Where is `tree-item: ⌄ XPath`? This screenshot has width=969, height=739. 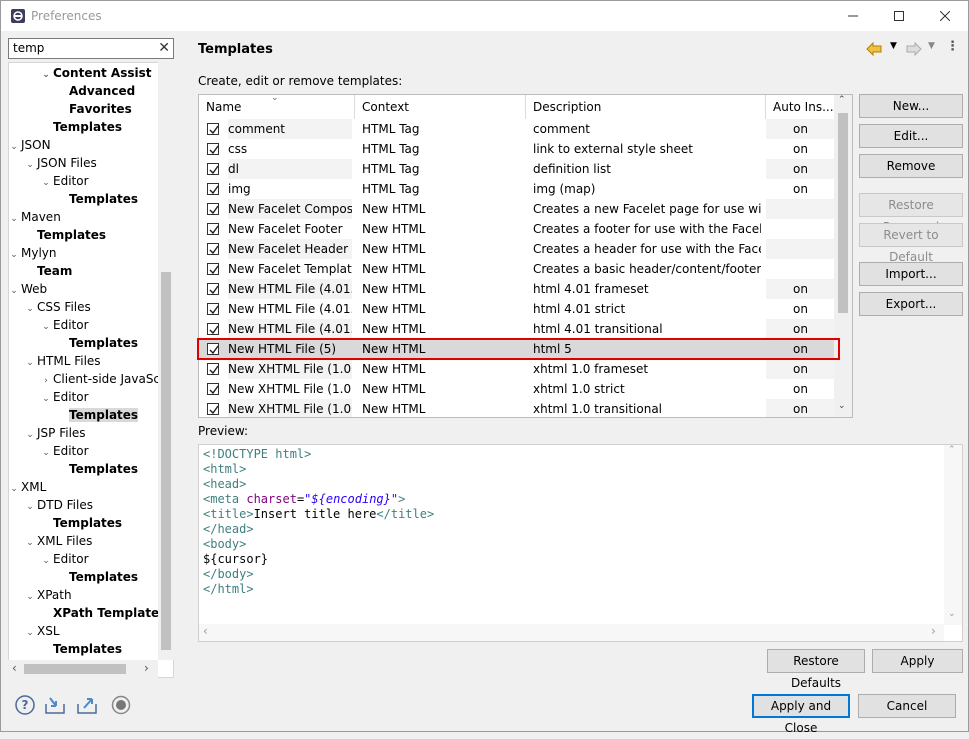
tree-item: ⌄ XPath is located at coordinates (47, 595).